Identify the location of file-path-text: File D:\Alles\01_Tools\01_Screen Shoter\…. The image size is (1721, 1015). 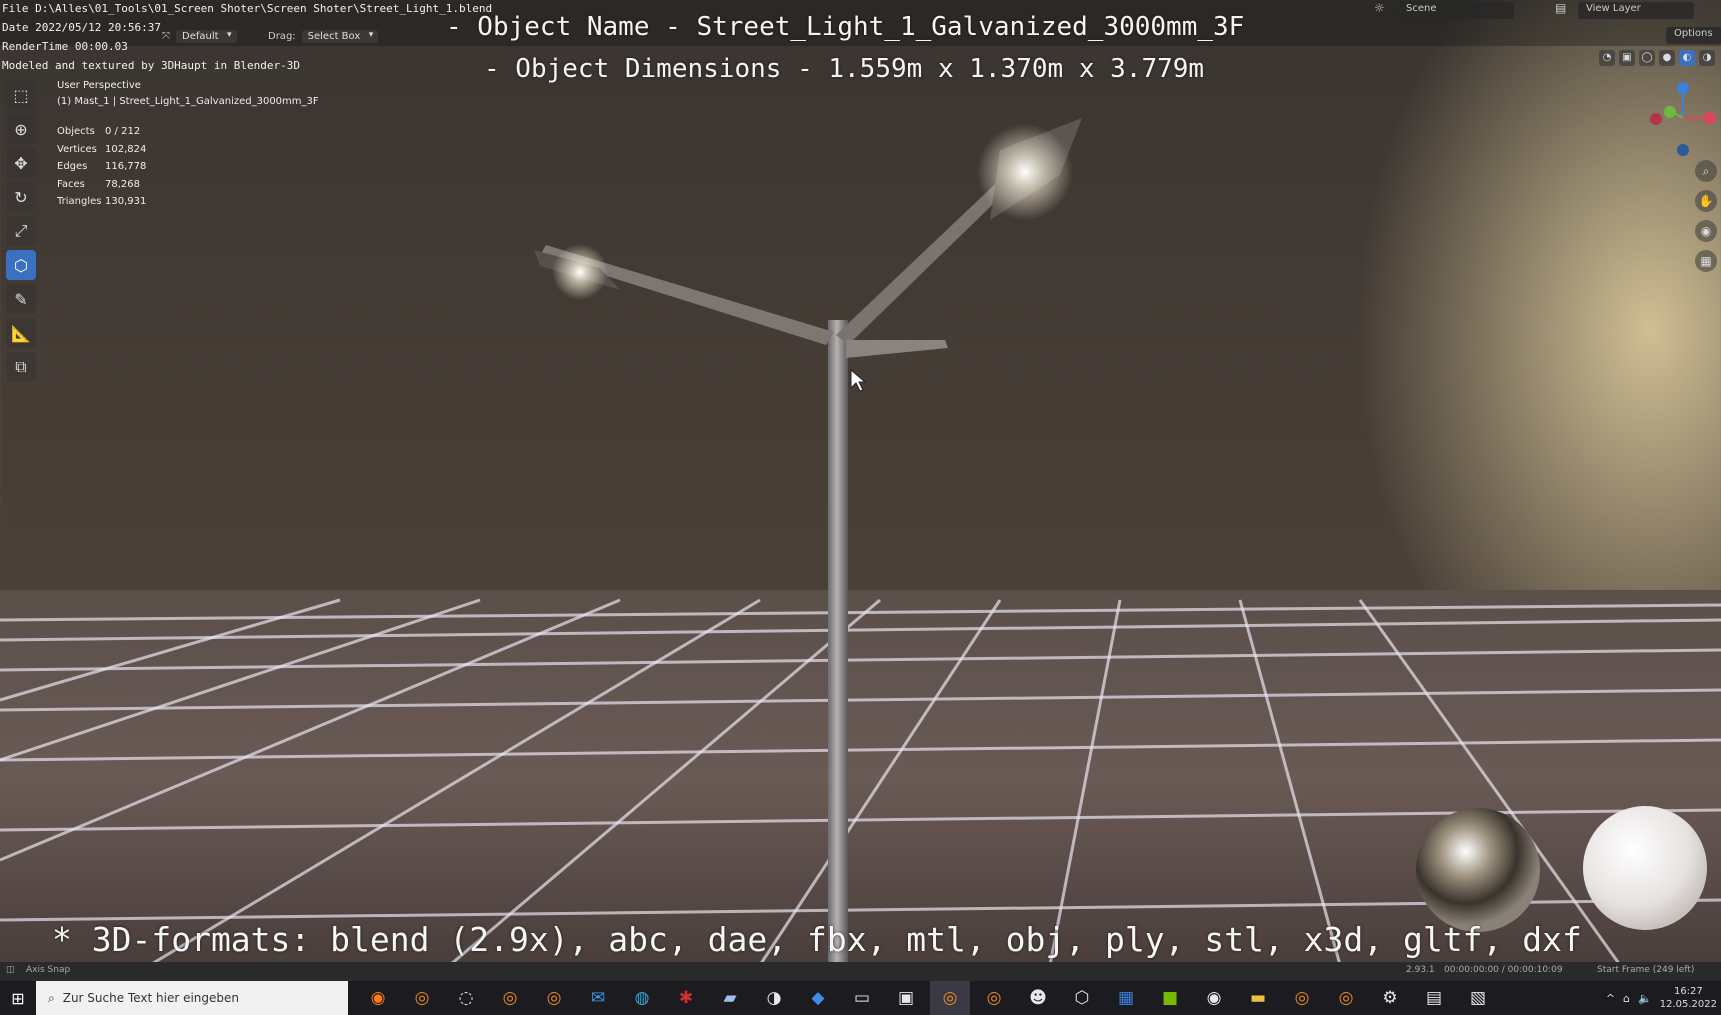
(247, 8).